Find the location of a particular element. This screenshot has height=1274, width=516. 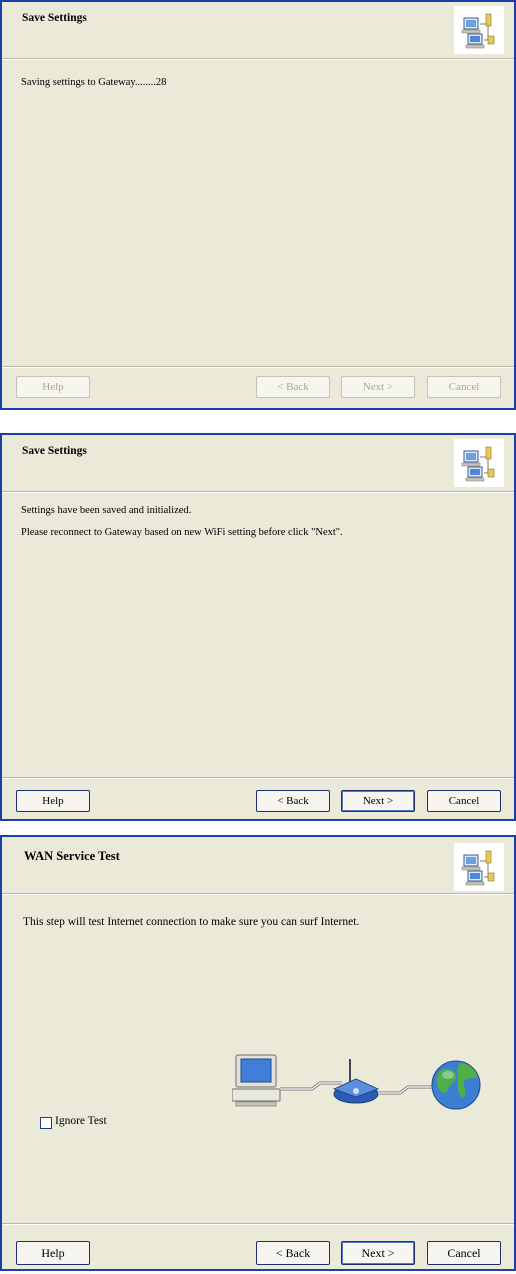

network-diagram is located at coordinates (356, 1082).